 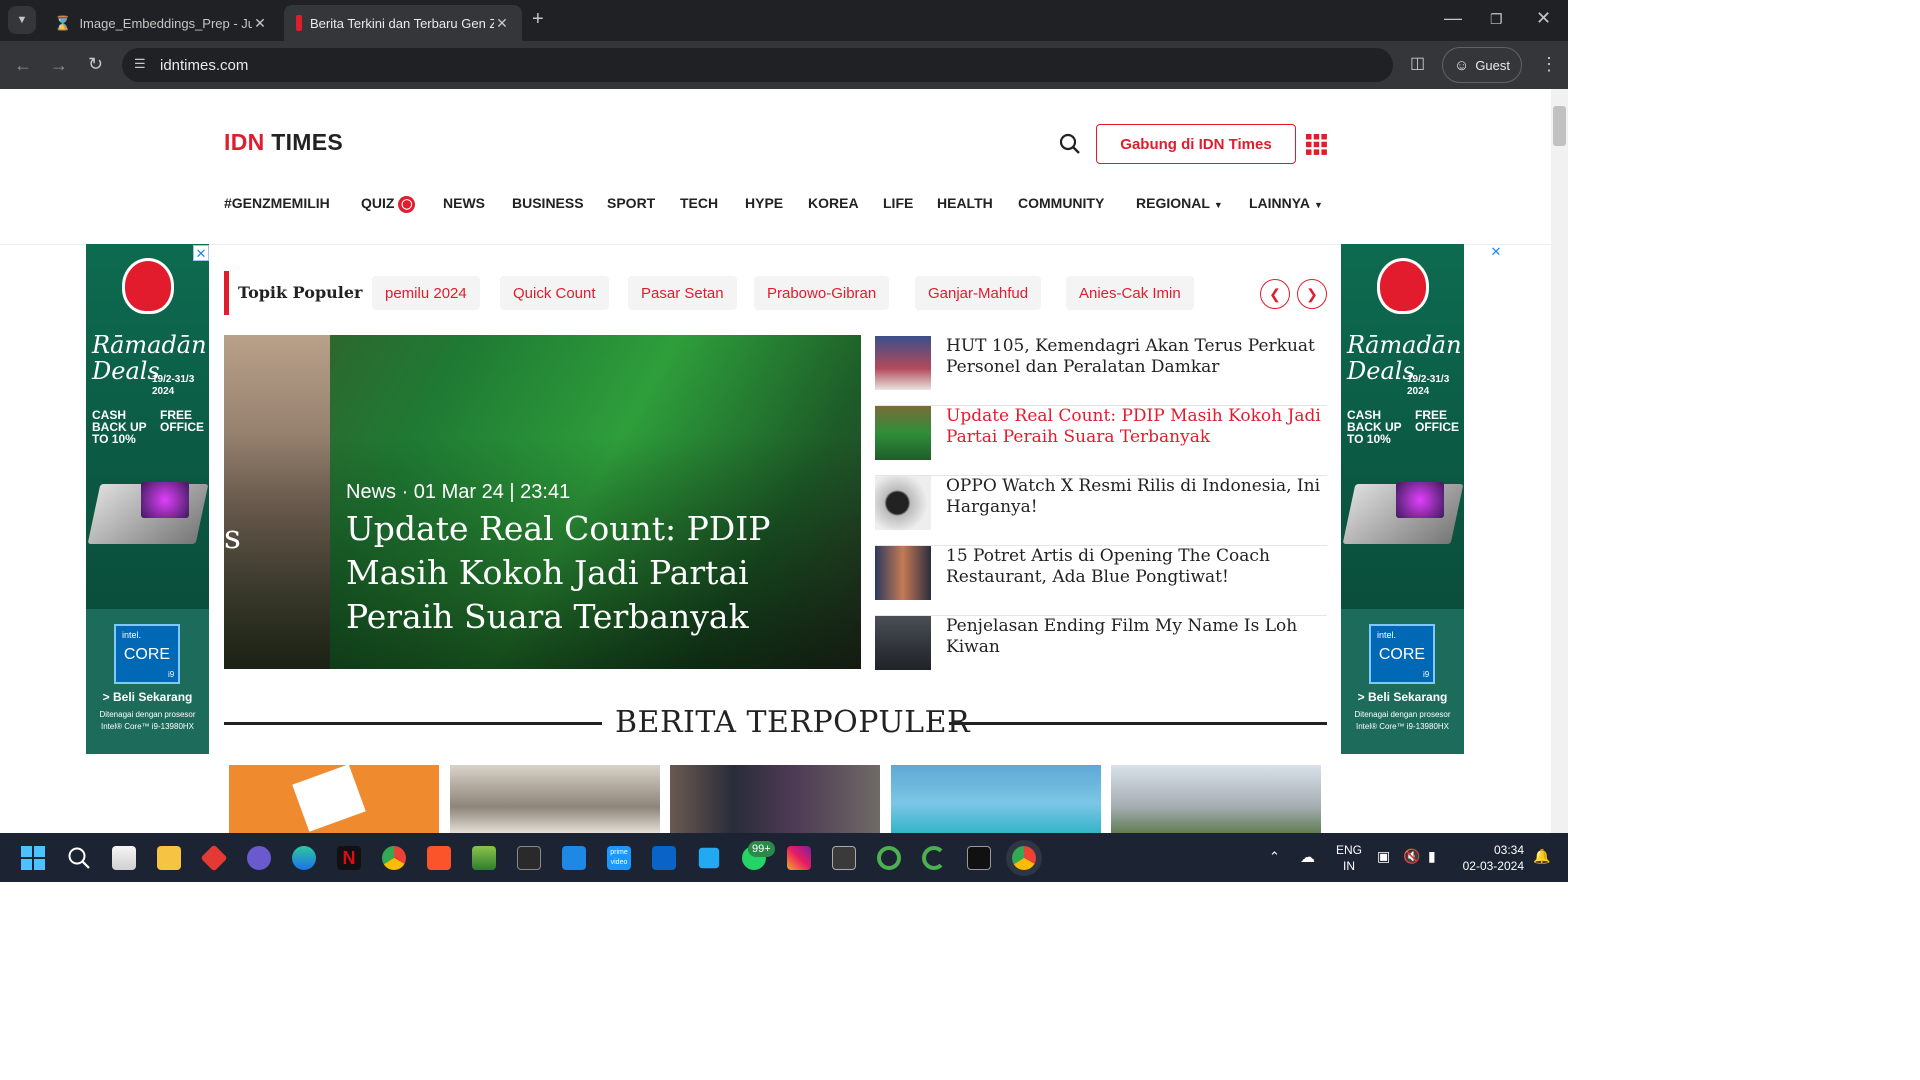 I want to click on nav-regional: REGIONAL ▼, so click(x=1179, y=203).